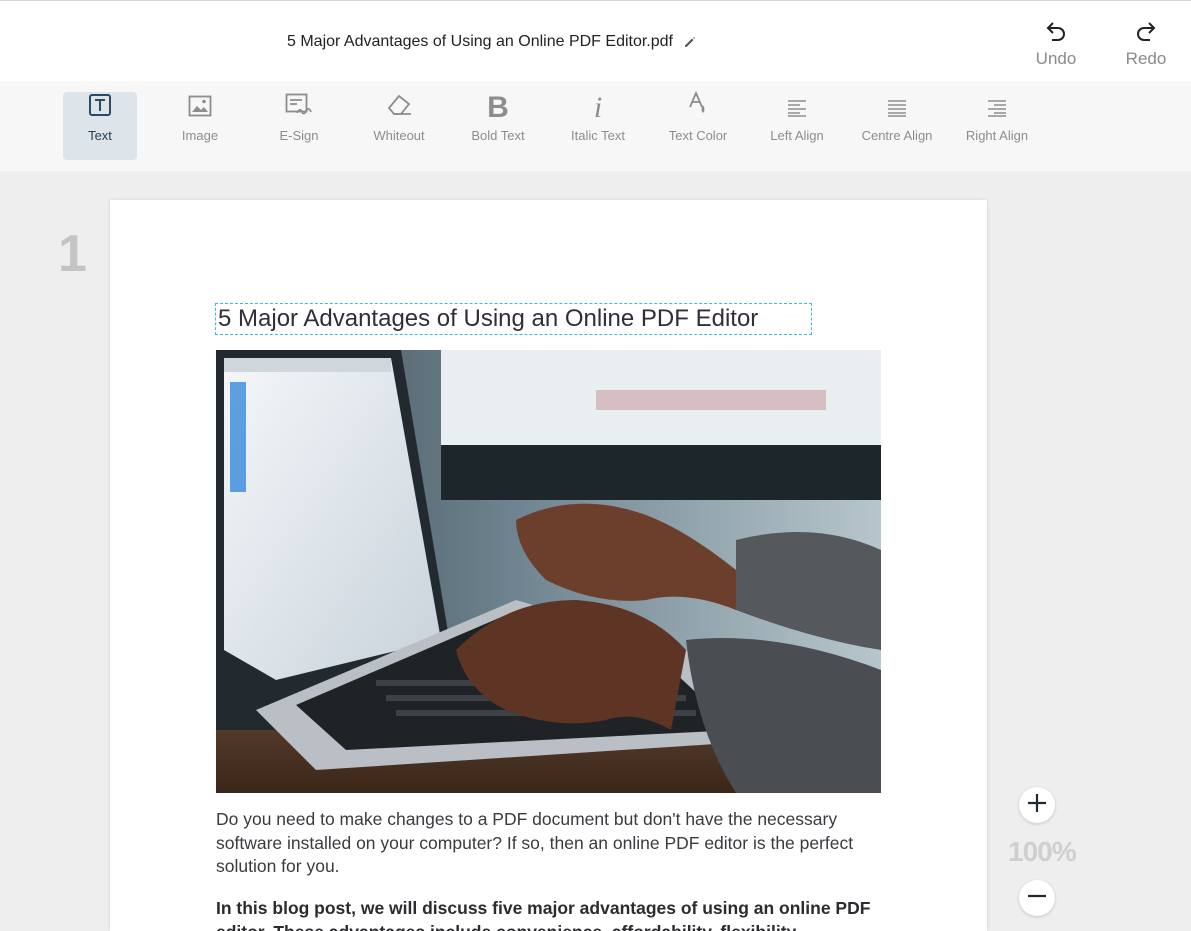  I want to click on tool-right-align: Right Align, so click(997, 126).